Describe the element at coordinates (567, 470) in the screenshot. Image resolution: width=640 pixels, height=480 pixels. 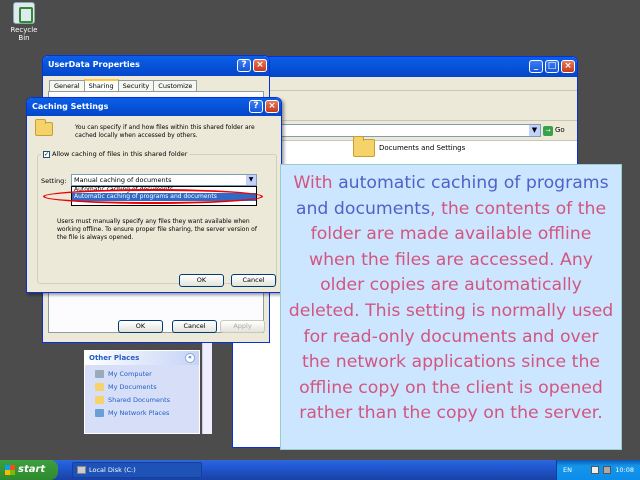
I see `language-indicator: EN` at that location.